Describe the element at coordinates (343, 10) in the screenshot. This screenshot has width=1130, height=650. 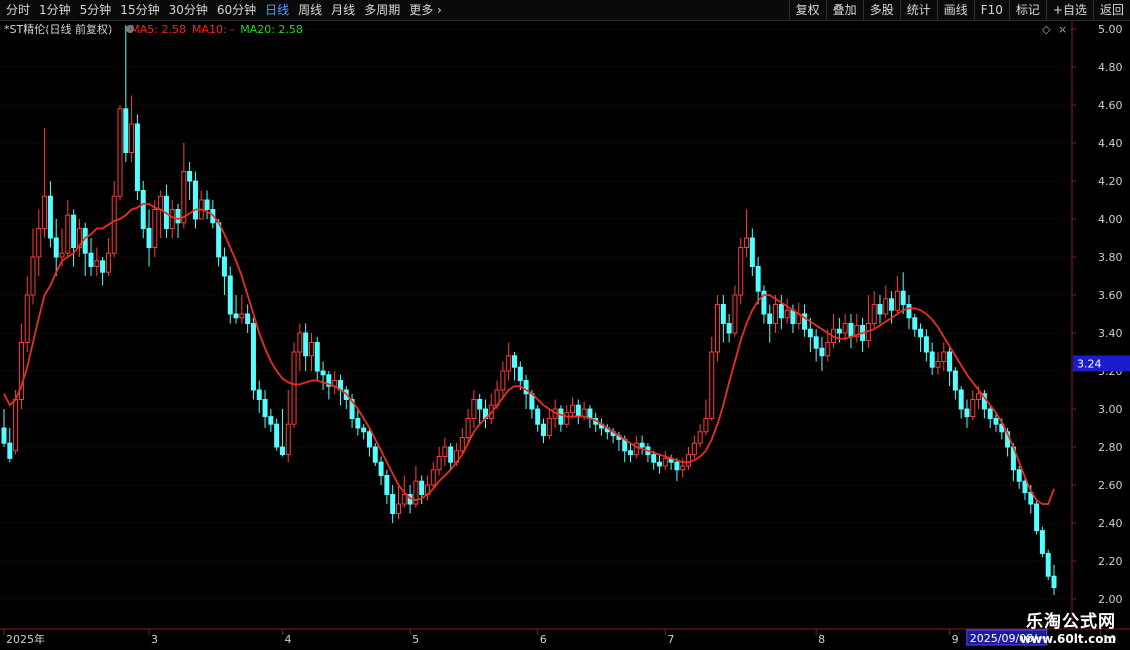
I see `period-tab-8: 月线` at that location.